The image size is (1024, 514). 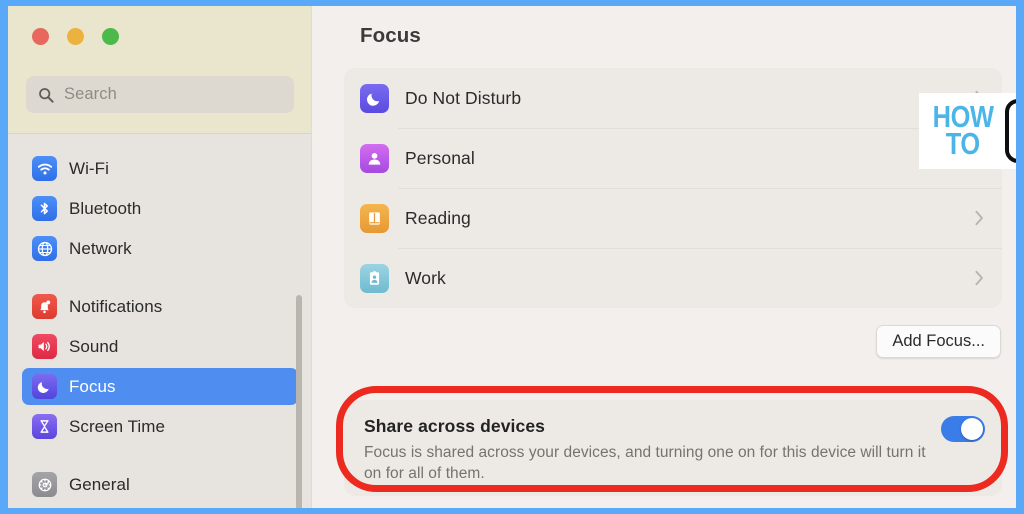 I want to click on sidebar-item-label: Bluetooth, so click(x=105, y=208).